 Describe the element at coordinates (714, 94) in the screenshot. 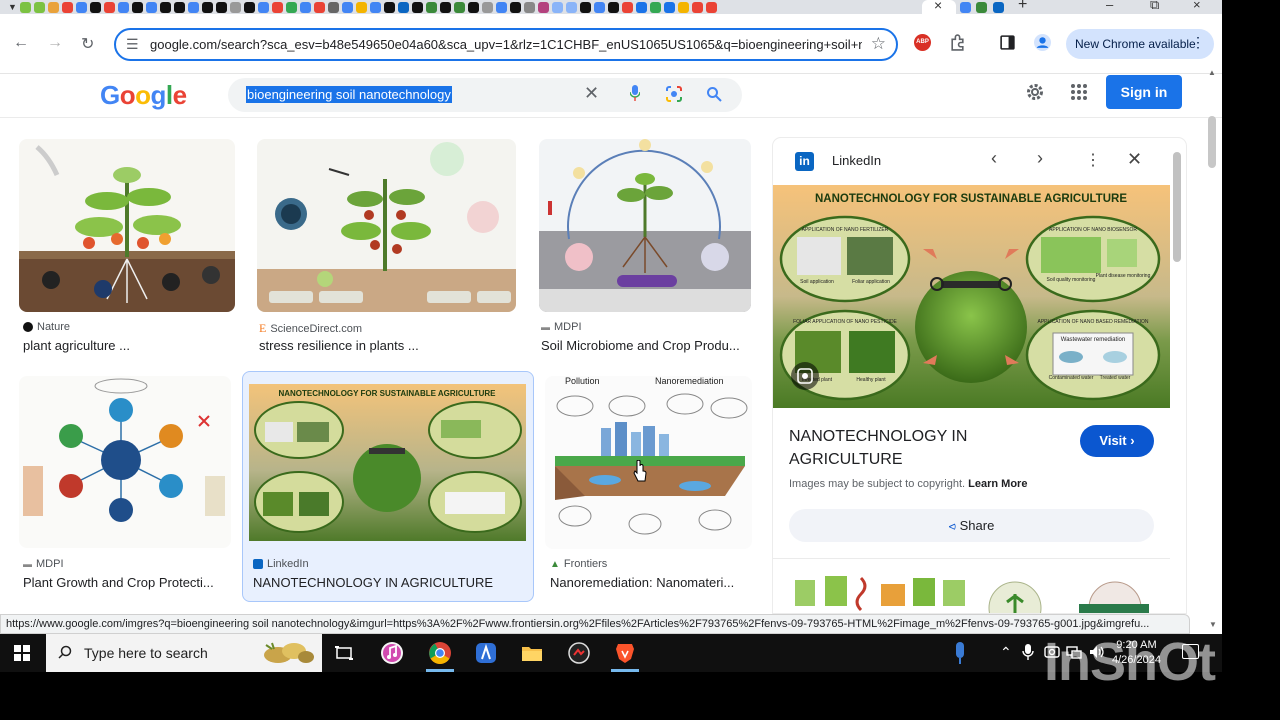

I see `search-icon` at that location.